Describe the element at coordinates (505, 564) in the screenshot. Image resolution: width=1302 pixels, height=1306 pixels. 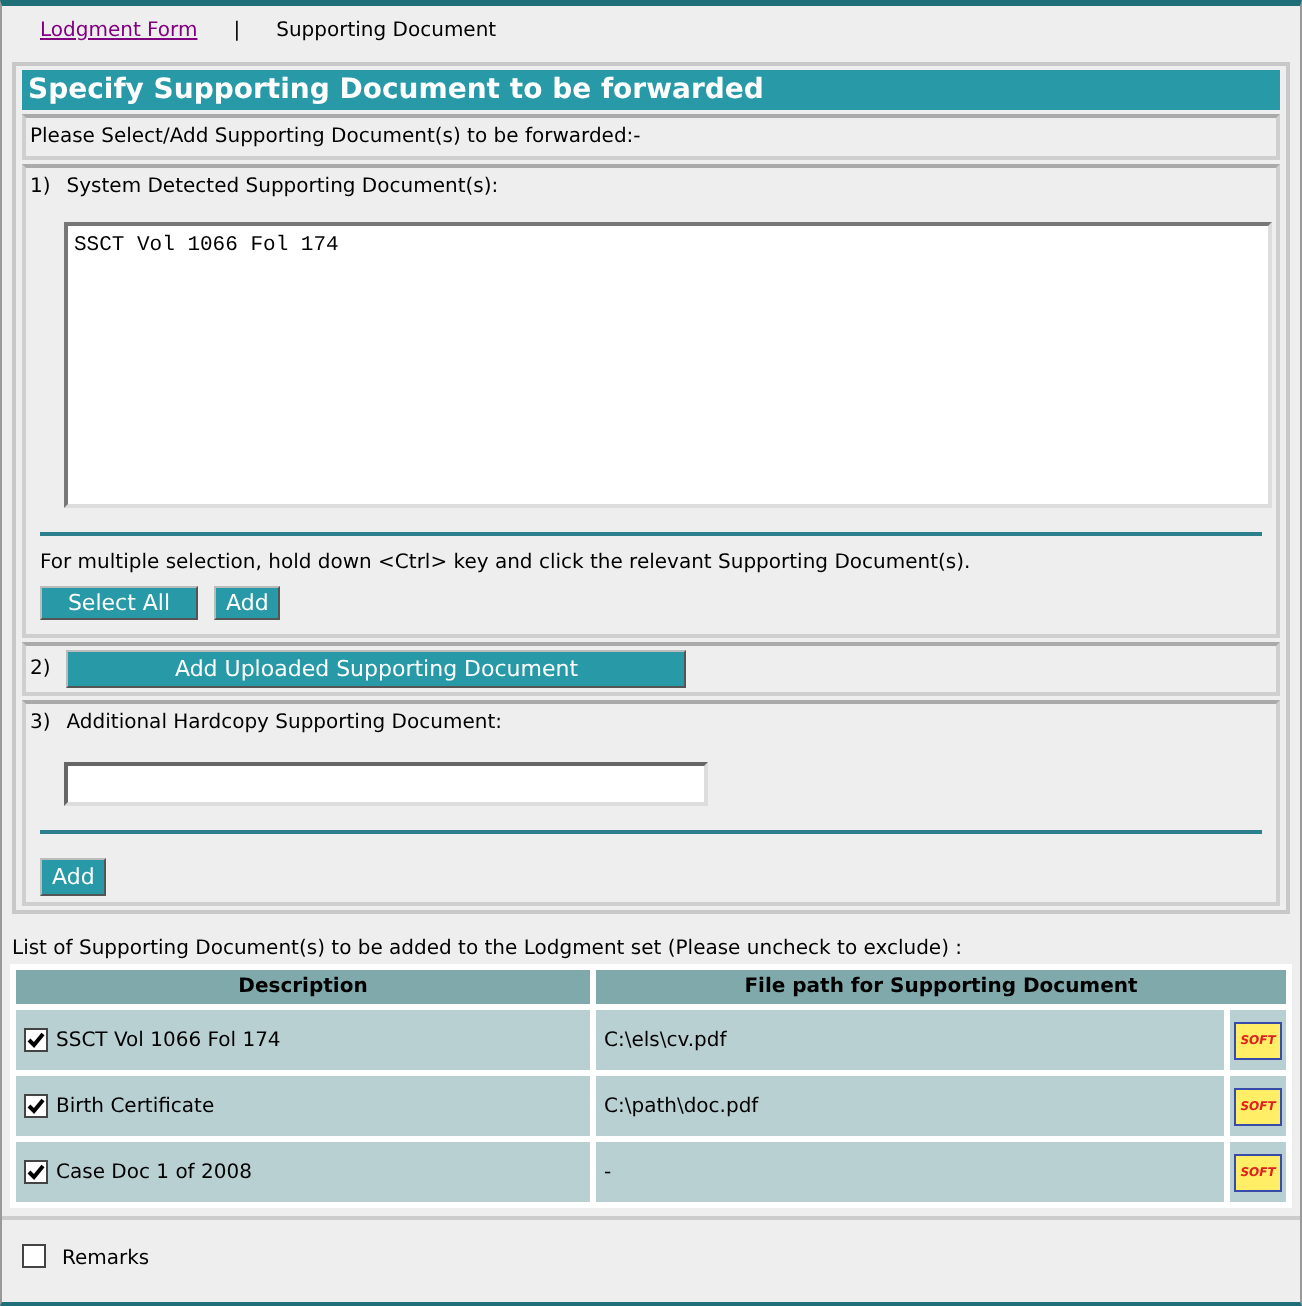
I see `hint-text: For multiple selection, hold down <Ctrl> key and click the relevant Supporting Document(s).` at that location.